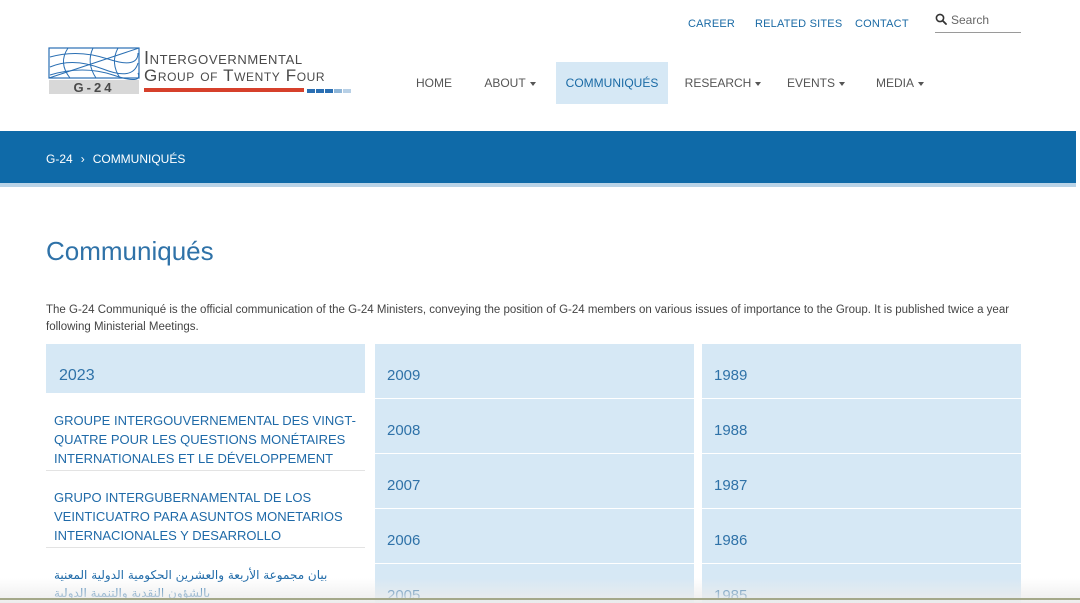 The height and width of the screenshot is (603, 1080). Describe the element at coordinates (798, 24) in the screenshot. I see `related-sites-link: RELATED SITES` at that location.